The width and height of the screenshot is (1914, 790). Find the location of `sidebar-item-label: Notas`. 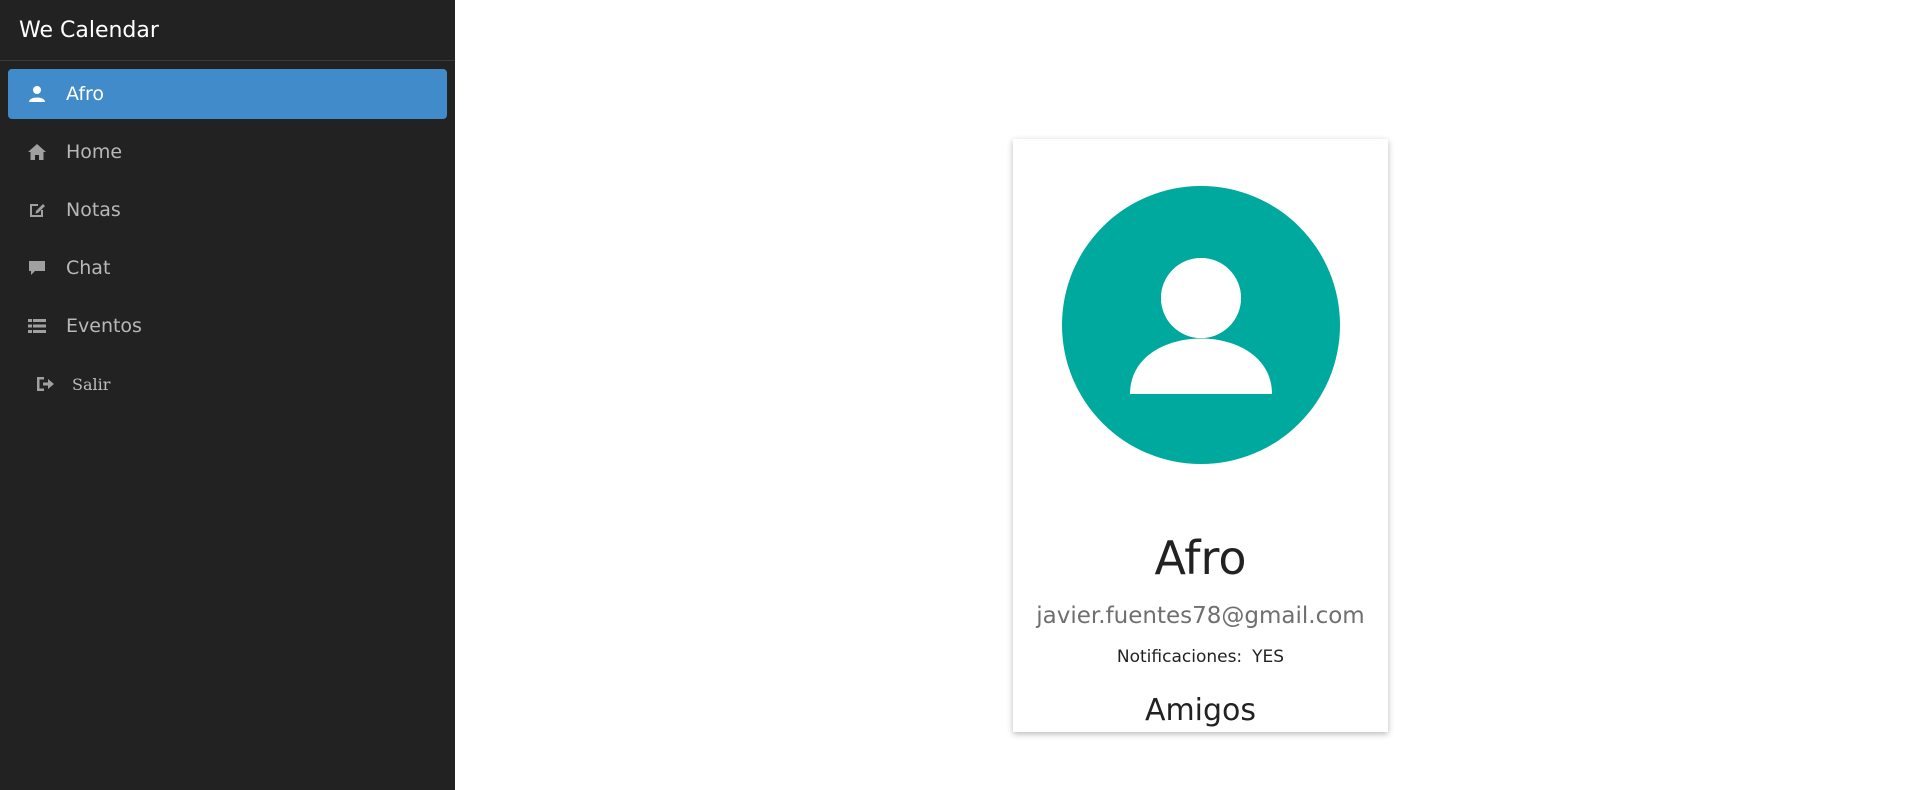

sidebar-item-label: Notas is located at coordinates (93, 210).